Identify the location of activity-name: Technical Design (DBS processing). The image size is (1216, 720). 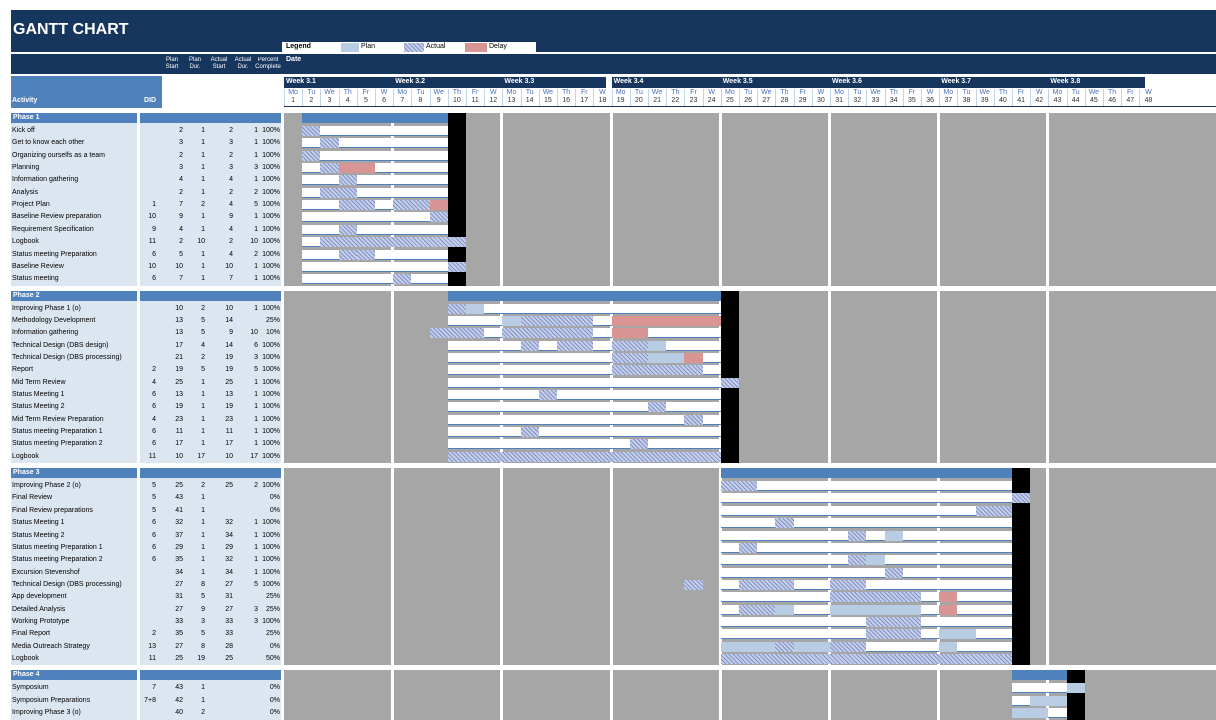
(67, 357).